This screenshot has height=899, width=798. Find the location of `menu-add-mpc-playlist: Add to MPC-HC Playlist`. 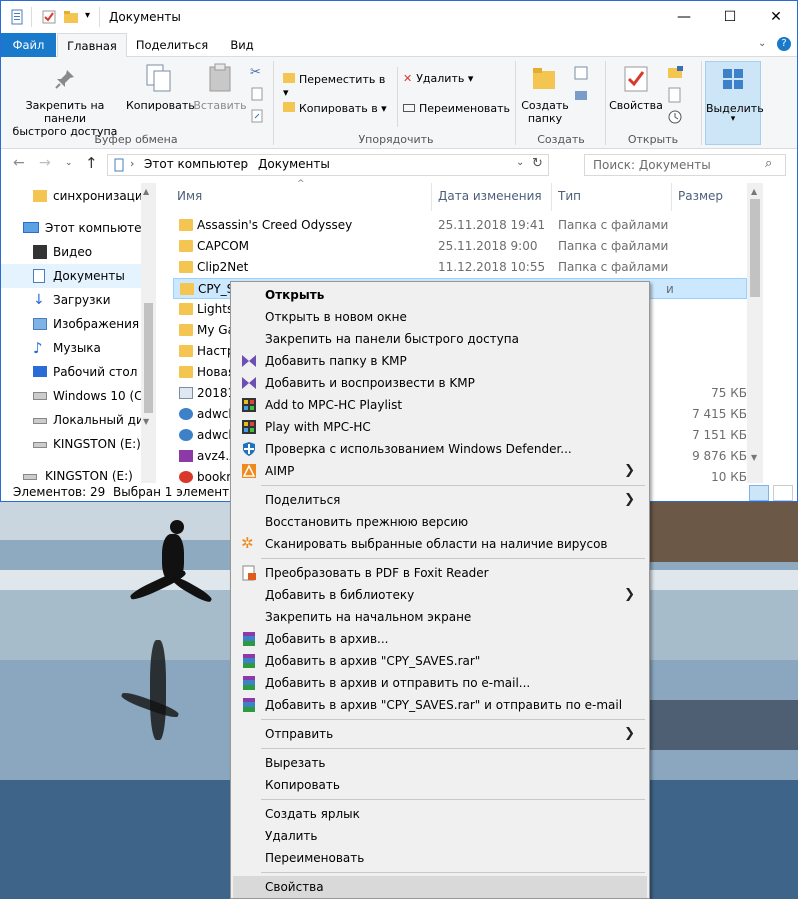

menu-add-mpc-playlist: Add to MPC-HC Playlist is located at coordinates (440, 405).